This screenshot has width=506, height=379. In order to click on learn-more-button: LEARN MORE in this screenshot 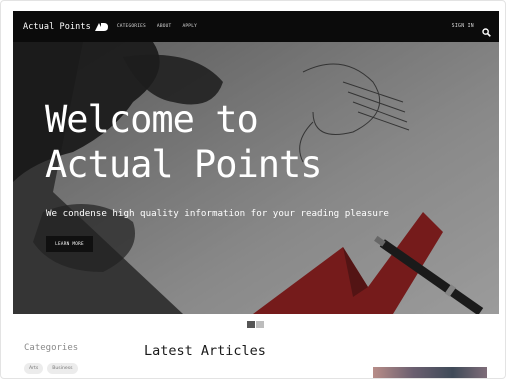, I will do `click(69, 244)`.